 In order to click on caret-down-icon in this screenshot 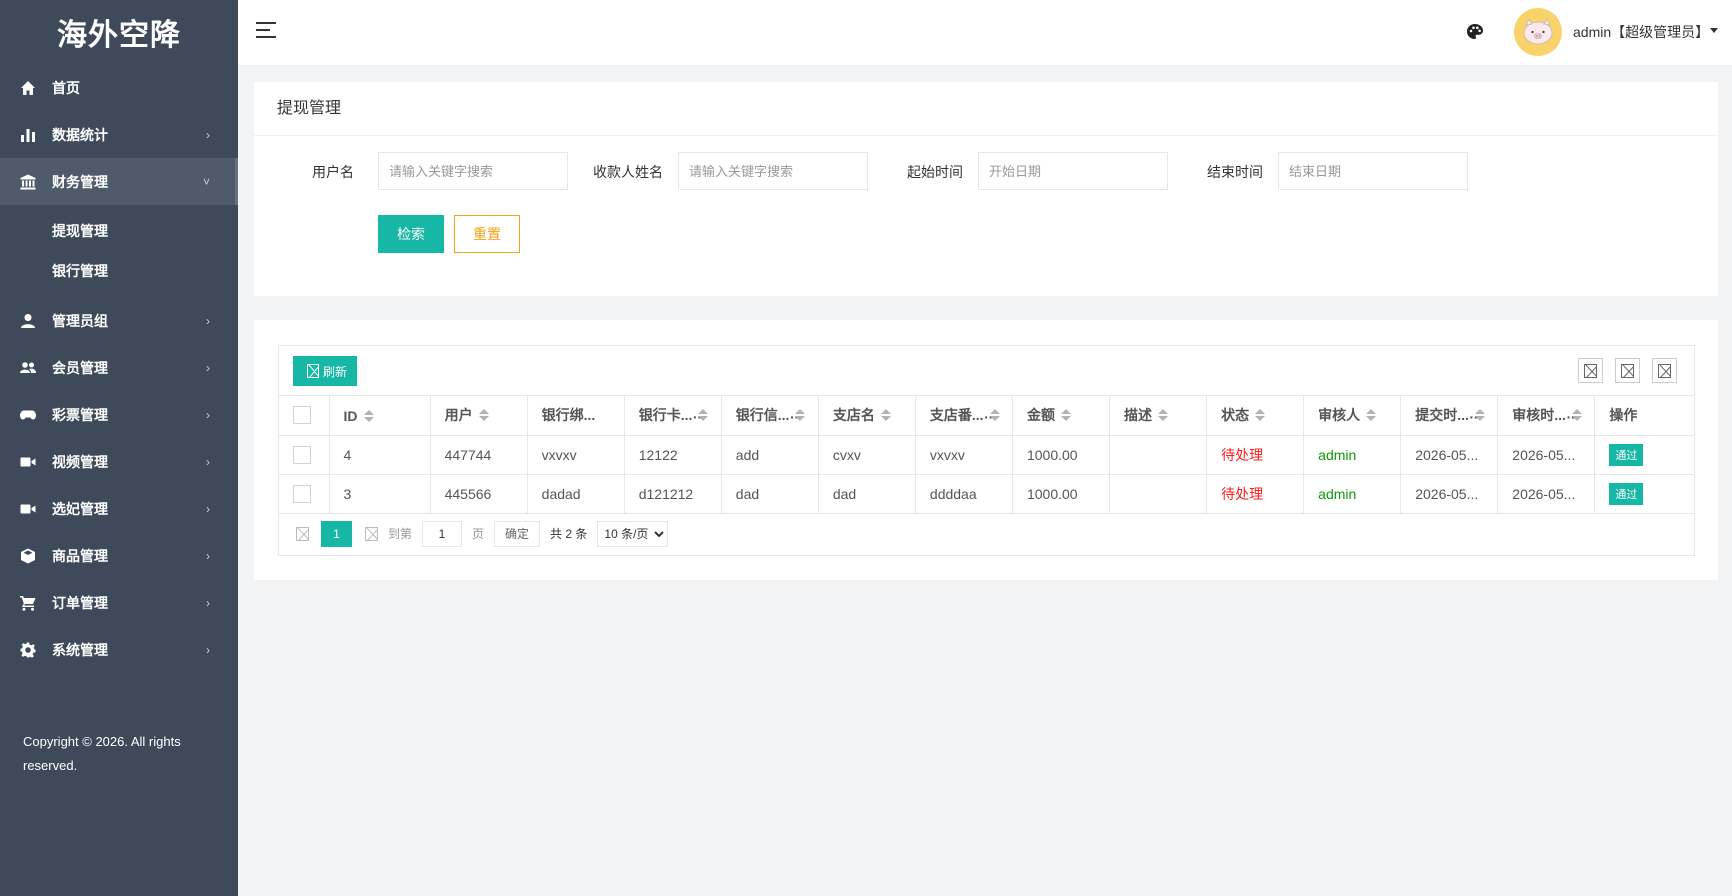, I will do `click(1714, 30)`.